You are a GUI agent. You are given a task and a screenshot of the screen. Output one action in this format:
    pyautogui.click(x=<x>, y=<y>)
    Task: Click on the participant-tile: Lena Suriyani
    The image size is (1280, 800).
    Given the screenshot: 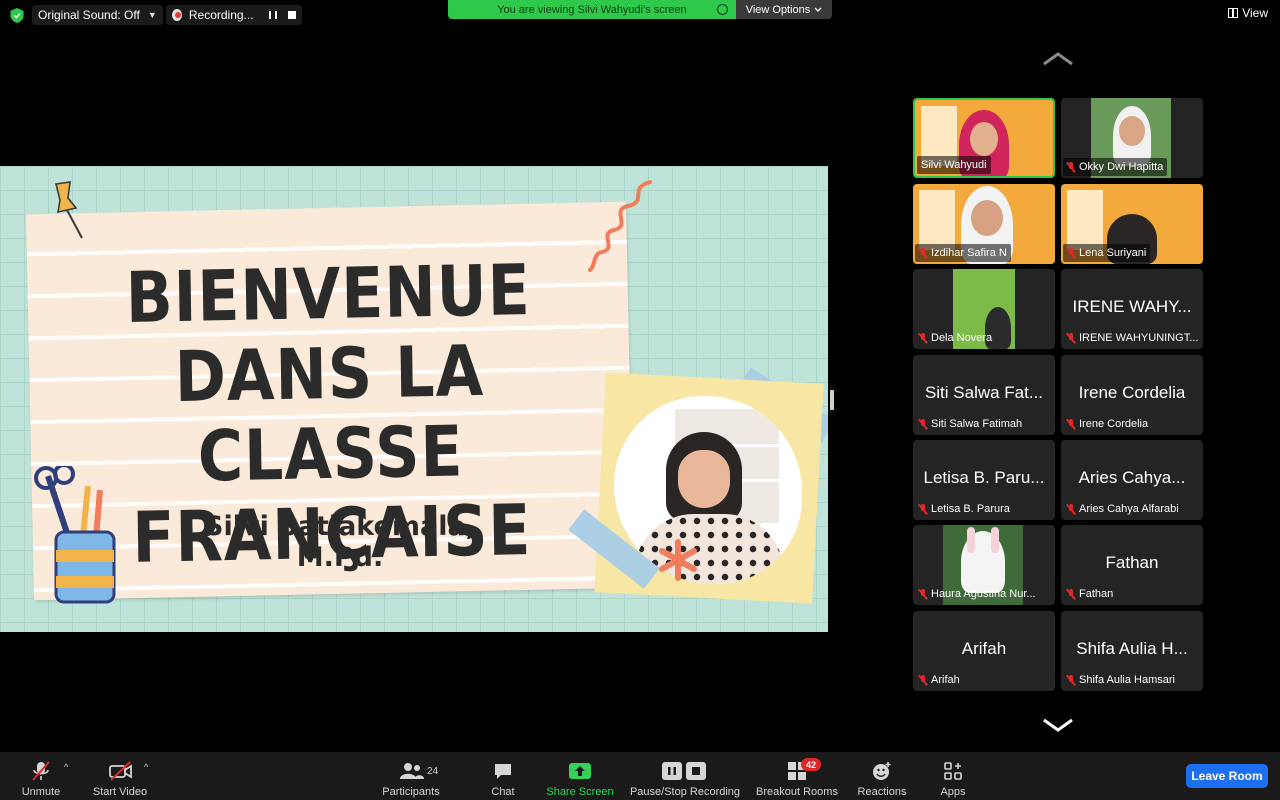 What is the action you would take?
    pyautogui.click(x=1132, y=224)
    